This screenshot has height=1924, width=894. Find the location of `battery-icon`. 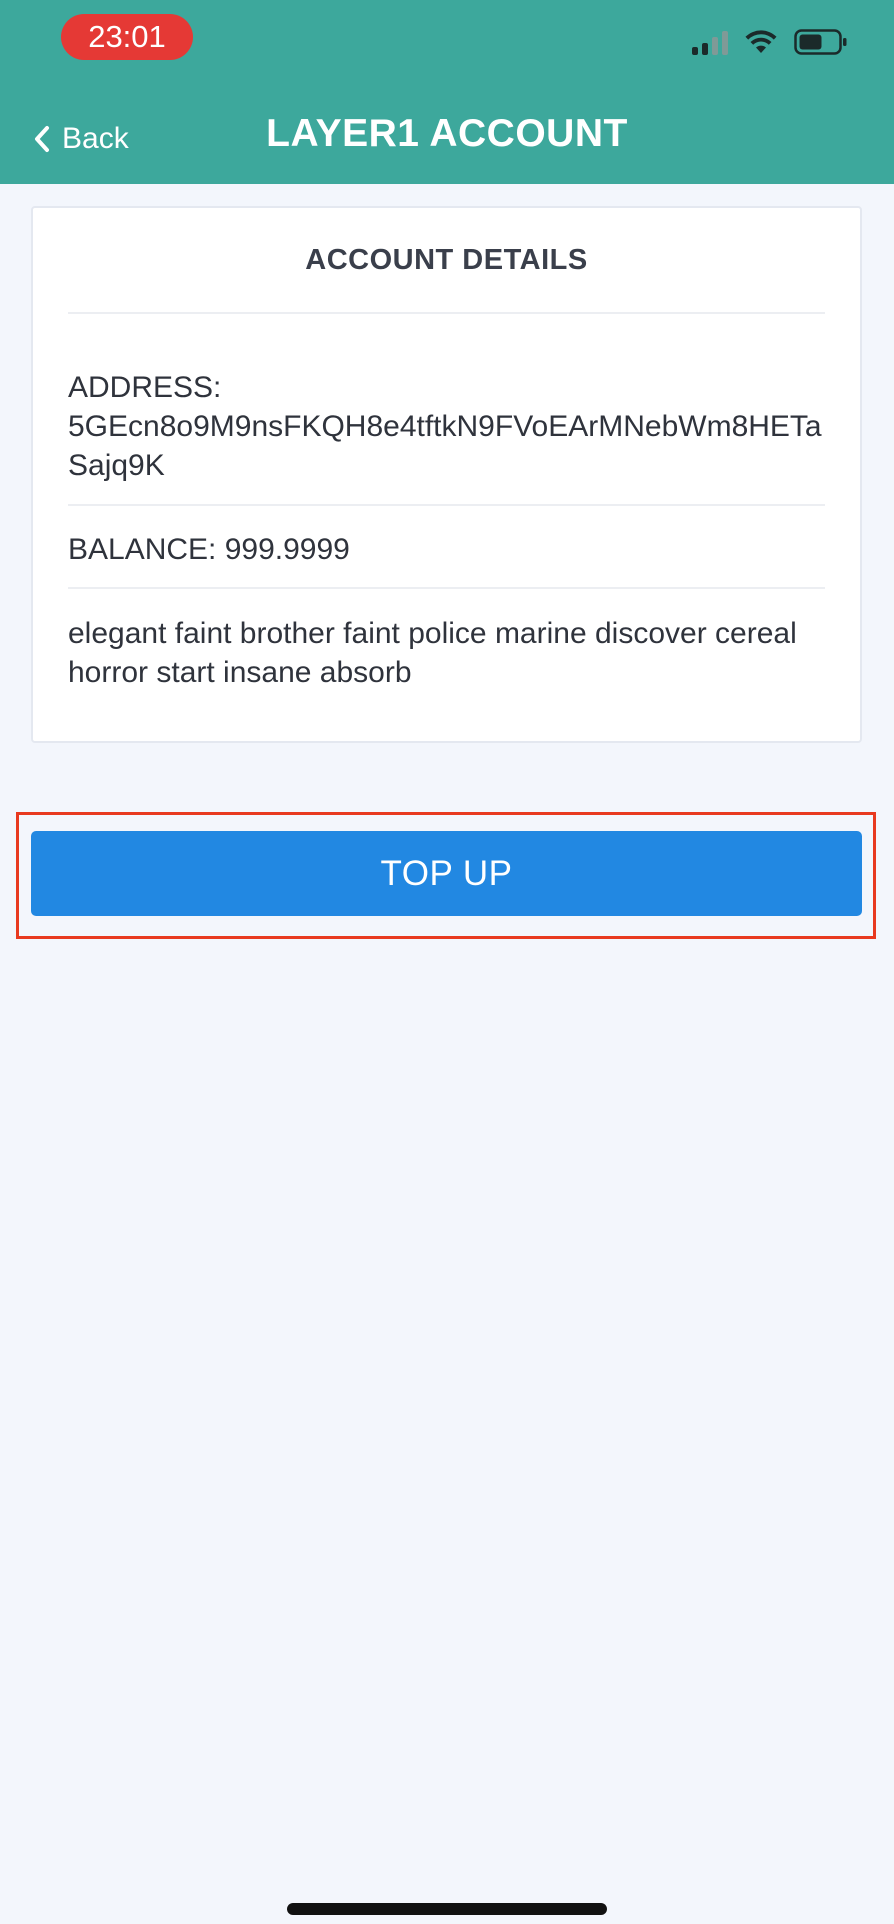

battery-icon is located at coordinates (820, 42).